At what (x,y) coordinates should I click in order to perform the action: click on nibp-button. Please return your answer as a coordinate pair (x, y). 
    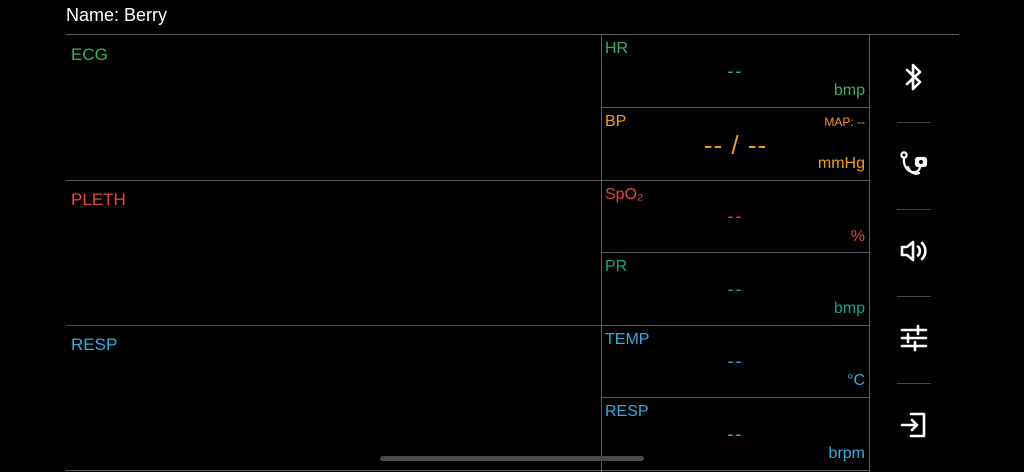
    Looking at the image, I should click on (914, 166).